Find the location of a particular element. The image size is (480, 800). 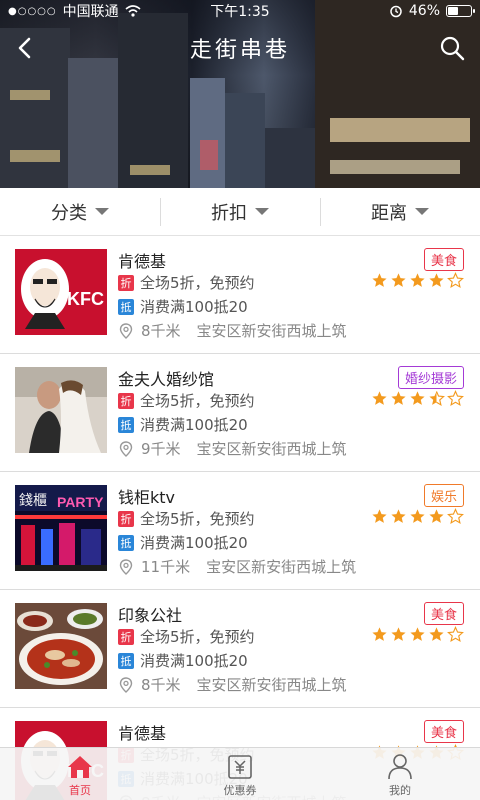

filter-bar: 分类 折扣 距离 is located at coordinates (240, 212).